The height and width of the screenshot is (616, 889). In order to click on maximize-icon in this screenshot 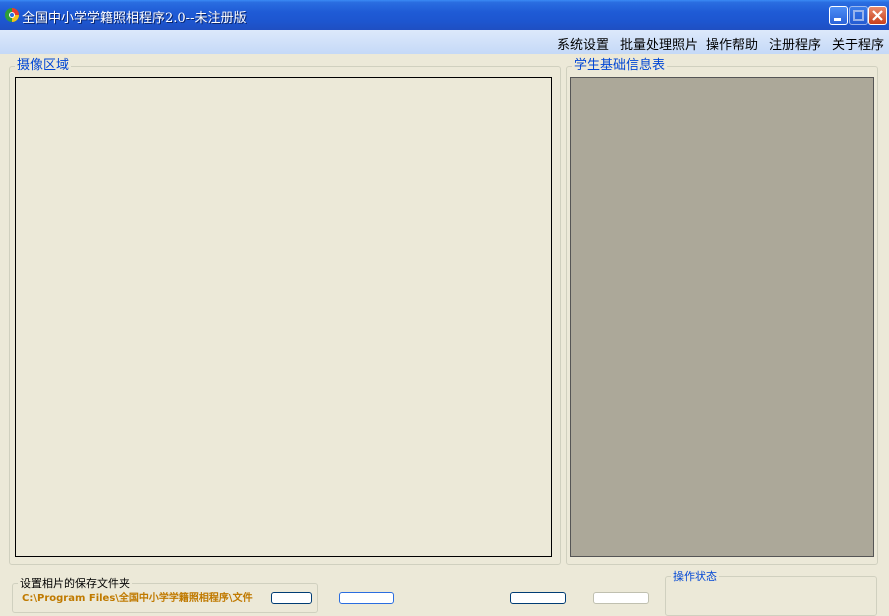, I will do `click(858, 15)`.